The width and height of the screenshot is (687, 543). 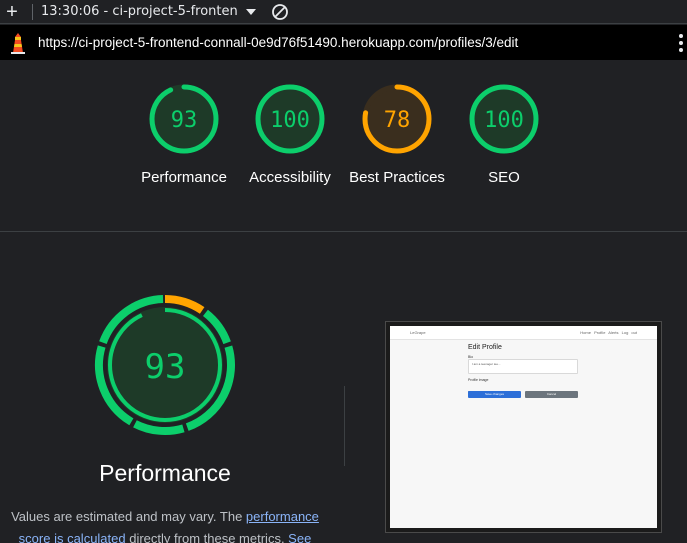 I want to click on report-selector: 13:30:06 - ci-project-5-fronten, so click(x=148, y=11).